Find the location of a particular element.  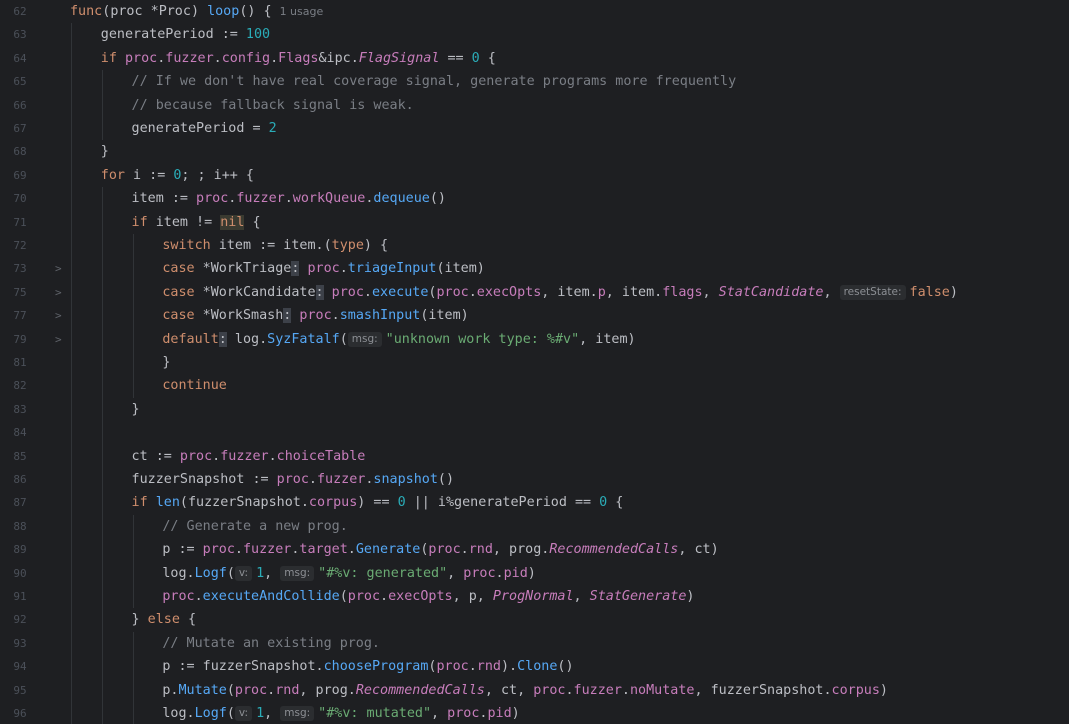

code-line: 84 is located at coordinates (534, 432).